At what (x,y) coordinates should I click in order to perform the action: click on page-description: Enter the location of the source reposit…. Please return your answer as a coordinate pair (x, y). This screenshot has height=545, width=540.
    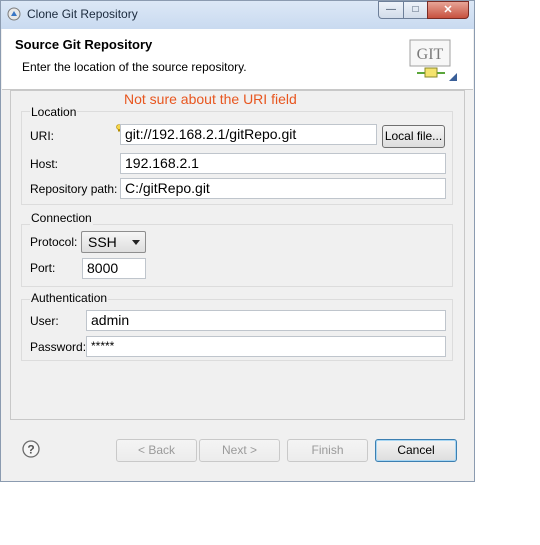
    Looking at the image, I should click on (134, 67).